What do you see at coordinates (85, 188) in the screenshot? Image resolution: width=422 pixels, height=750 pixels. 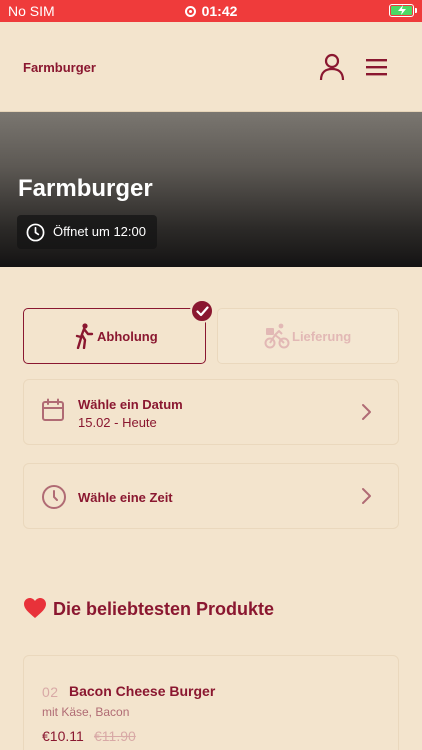 I see `restaurant-title: Farmburger` at bounding box center [85, 188].